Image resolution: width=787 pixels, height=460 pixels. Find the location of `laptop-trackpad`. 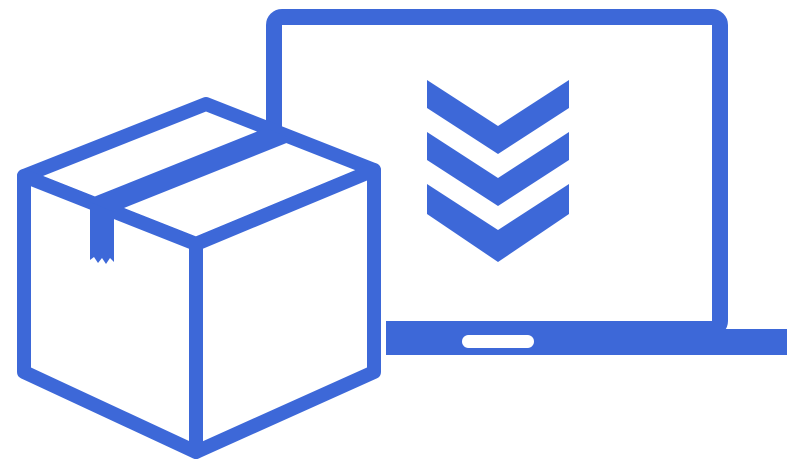

laptop-trackpad is located at coordinates (498, 341).